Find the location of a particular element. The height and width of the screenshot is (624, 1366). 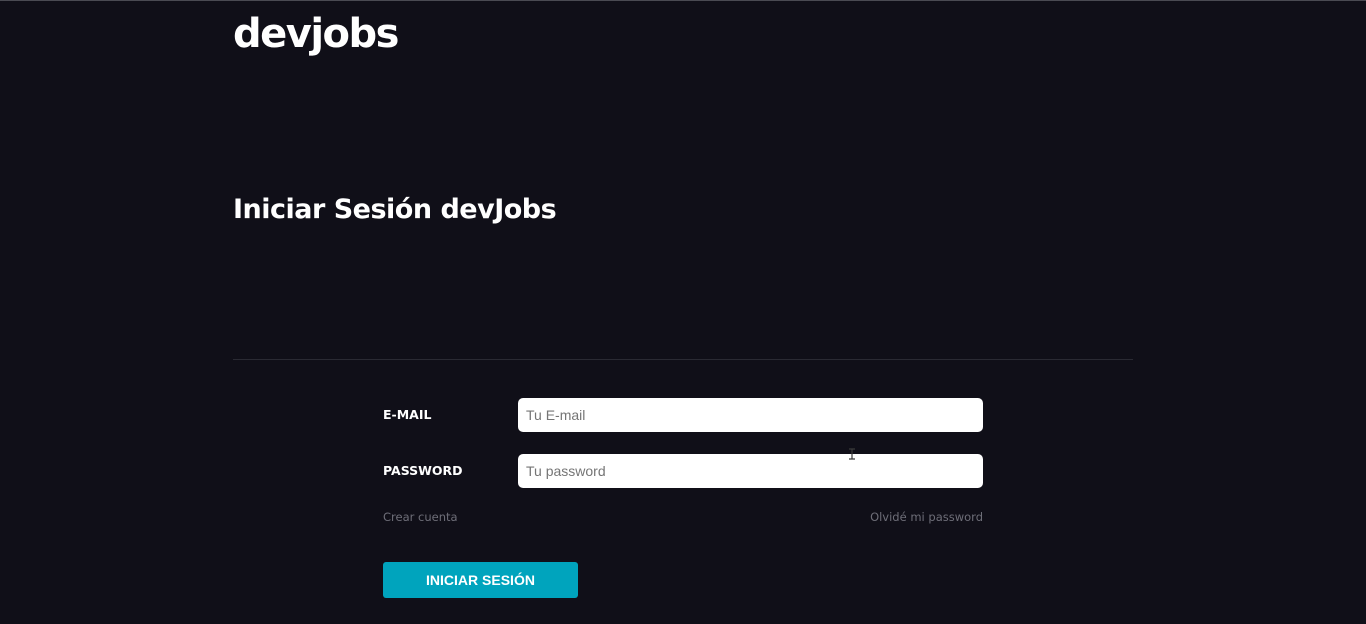

create-account-link: Crear cuenta is located at coordinates (420, 520).